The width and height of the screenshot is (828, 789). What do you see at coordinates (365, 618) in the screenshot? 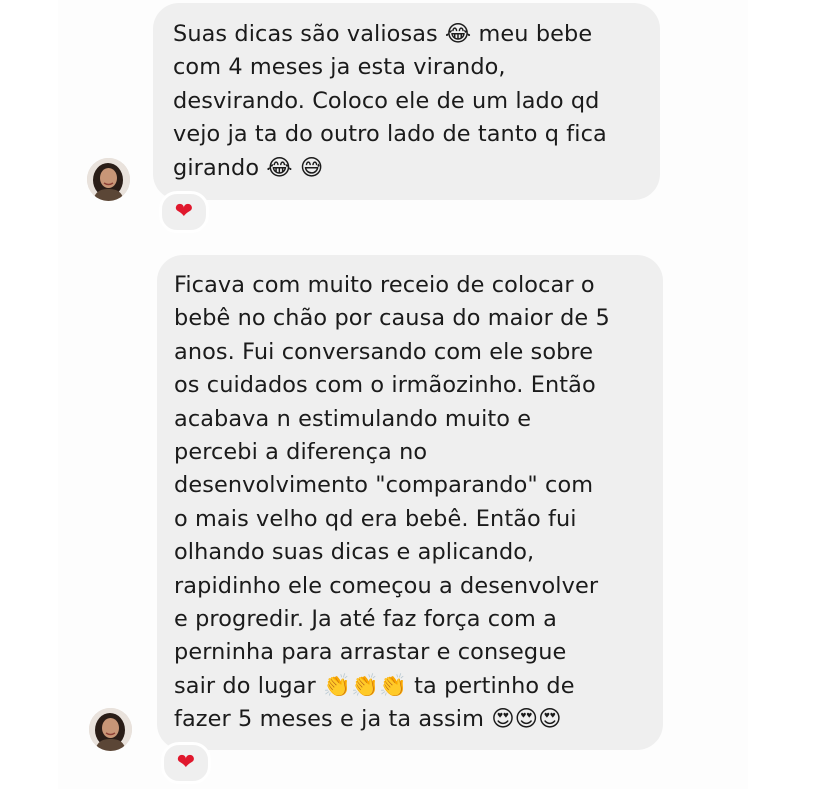
I see `message-line: e progredir. Ja até faz força com a` at bounding box center [365, 618].